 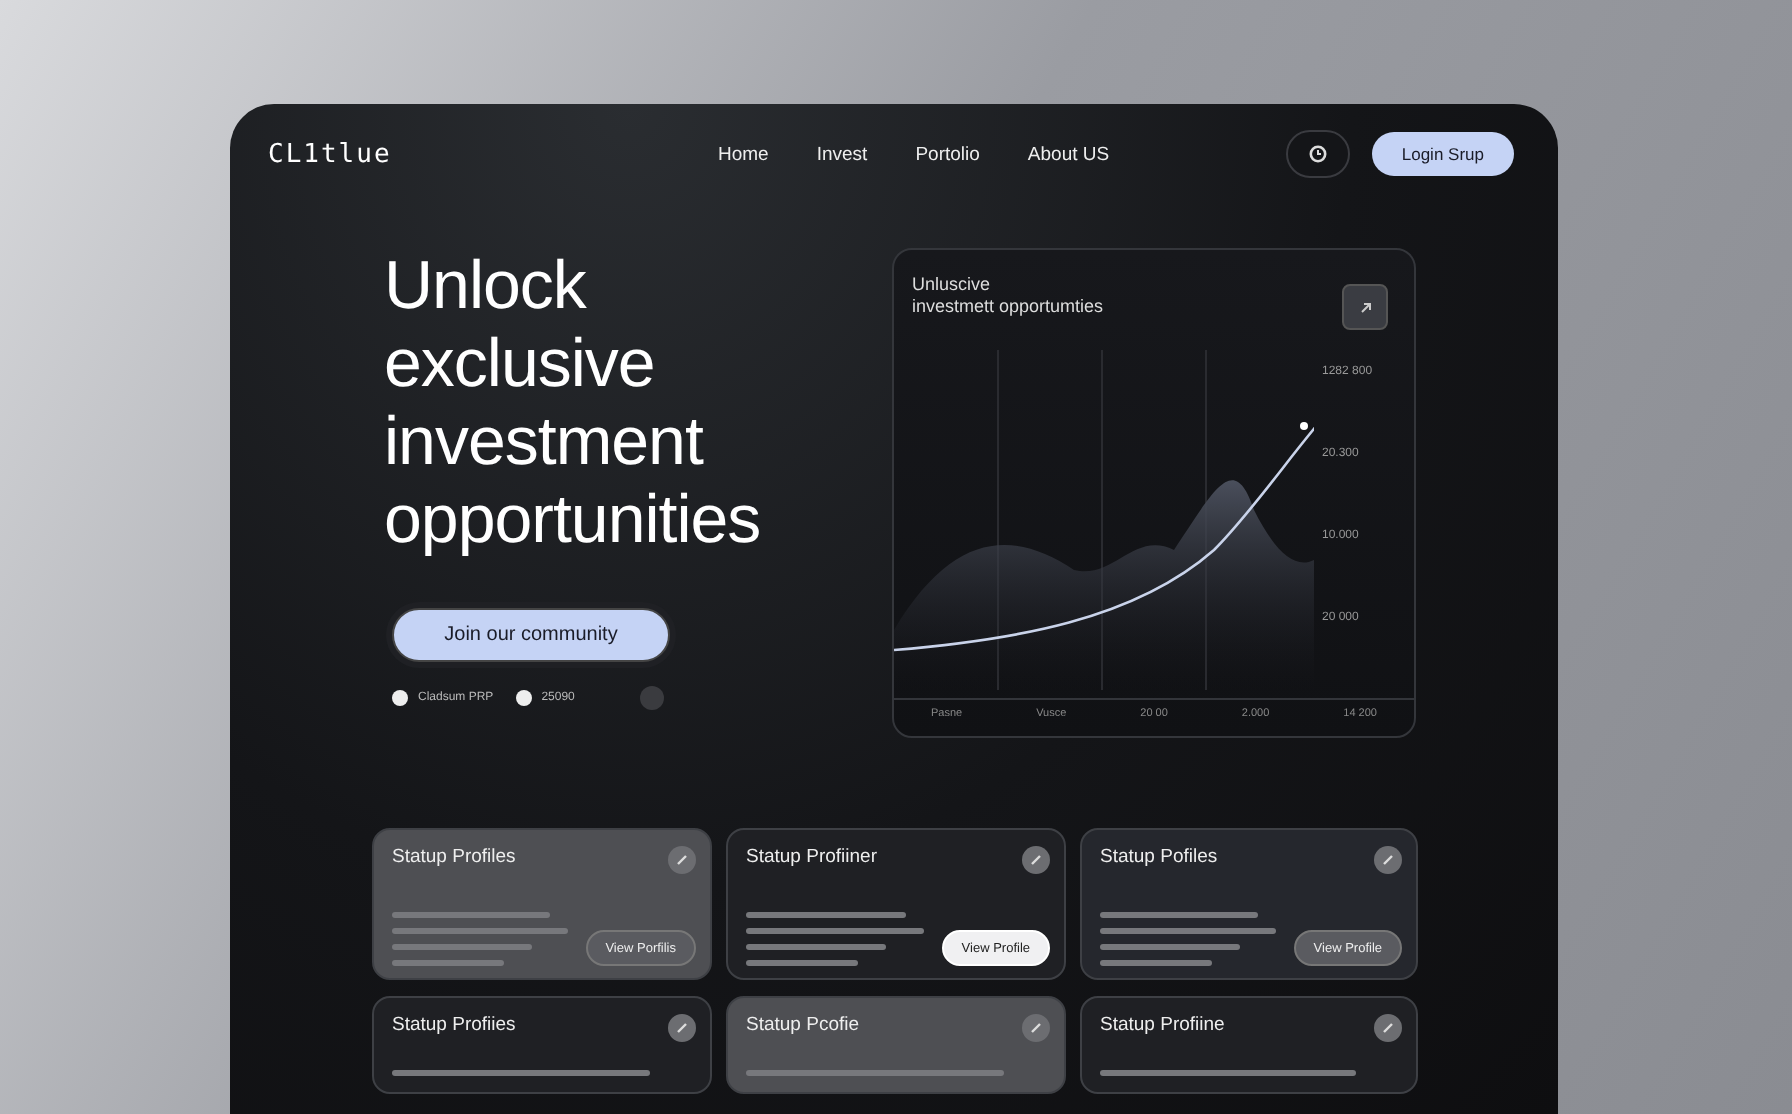 I want to click on chart-title: Unluscive, so click(x=952, y=285).